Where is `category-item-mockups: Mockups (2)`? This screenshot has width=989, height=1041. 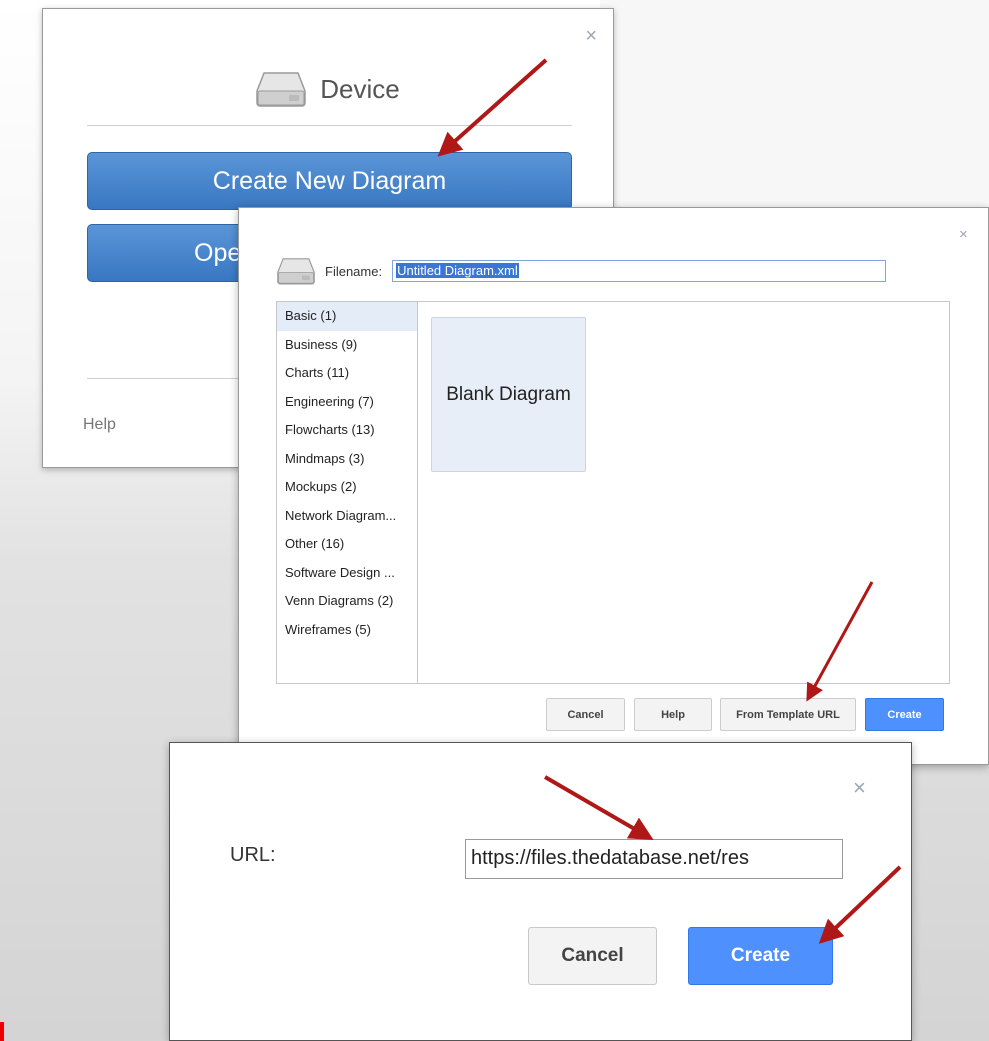
category-item-mockups: Mockups (2) is located at coordinates (347, 487).